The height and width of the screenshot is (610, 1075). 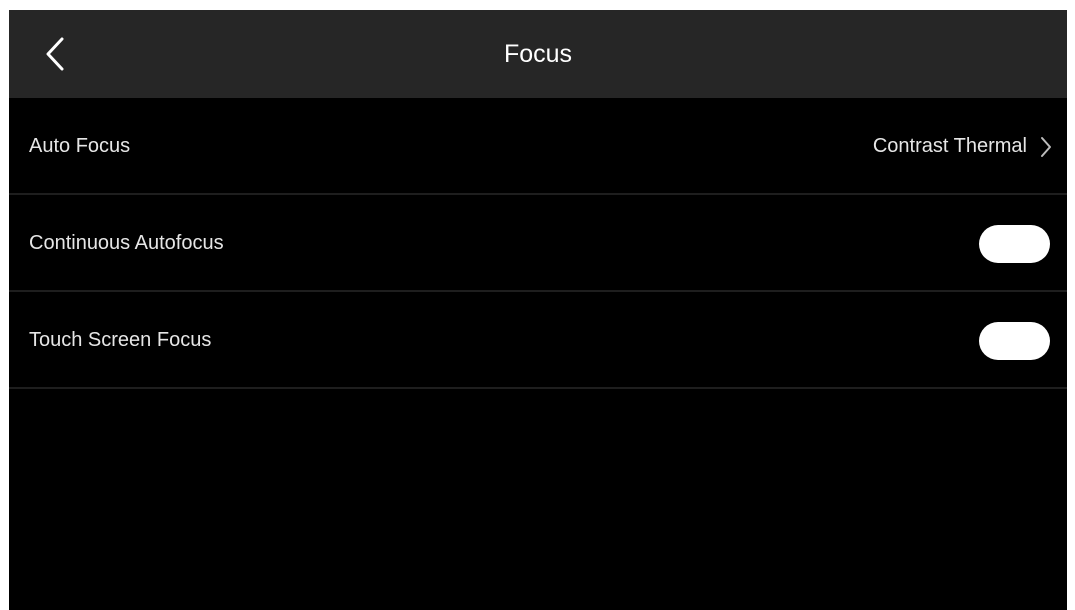 I want to click on auto-focus-value: Contrast Thermal, so click(x=949, y=146).